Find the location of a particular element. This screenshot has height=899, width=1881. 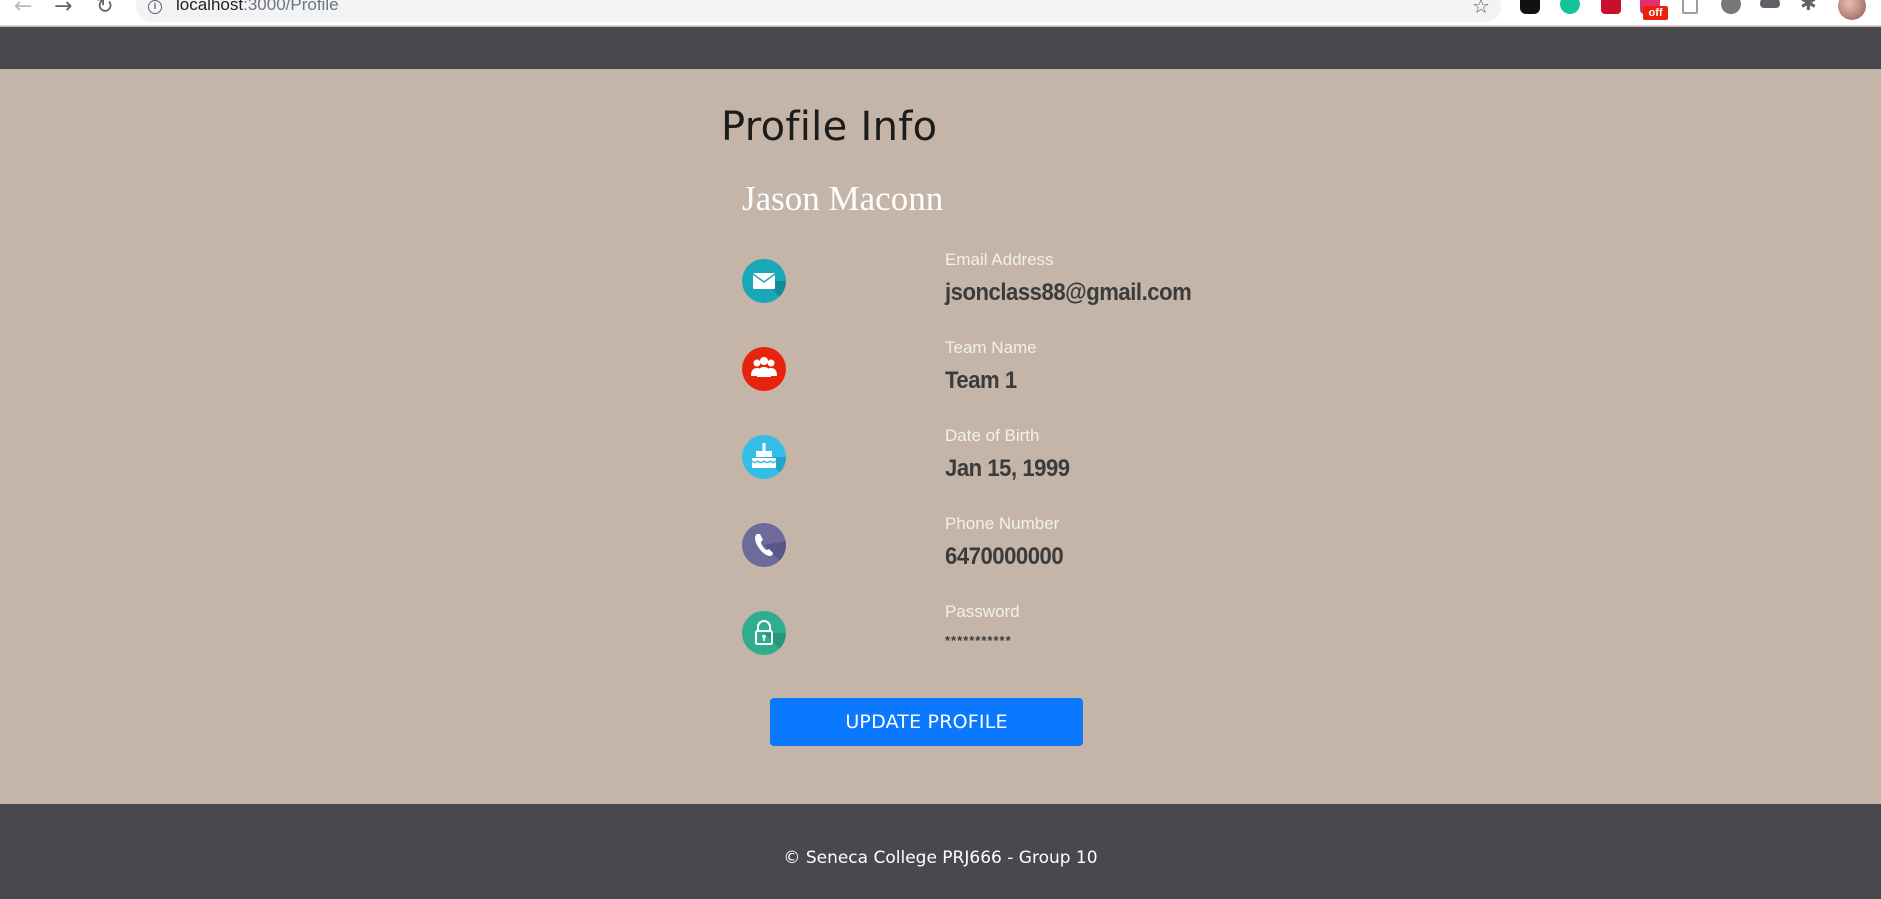

browser-toolbar: ← → ↻ i localhost:3000/Profile ☆ off ✱ is located at coordinates (940, 13).